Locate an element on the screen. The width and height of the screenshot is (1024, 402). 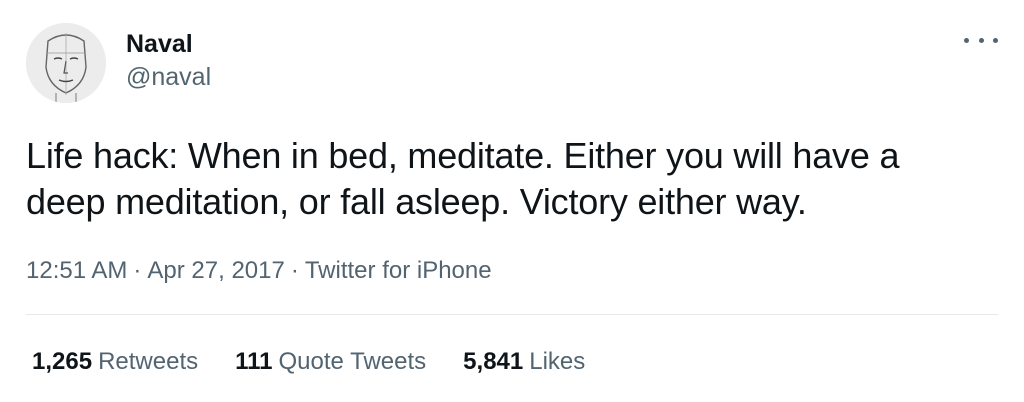
divider is located at coordinates (512, 314).